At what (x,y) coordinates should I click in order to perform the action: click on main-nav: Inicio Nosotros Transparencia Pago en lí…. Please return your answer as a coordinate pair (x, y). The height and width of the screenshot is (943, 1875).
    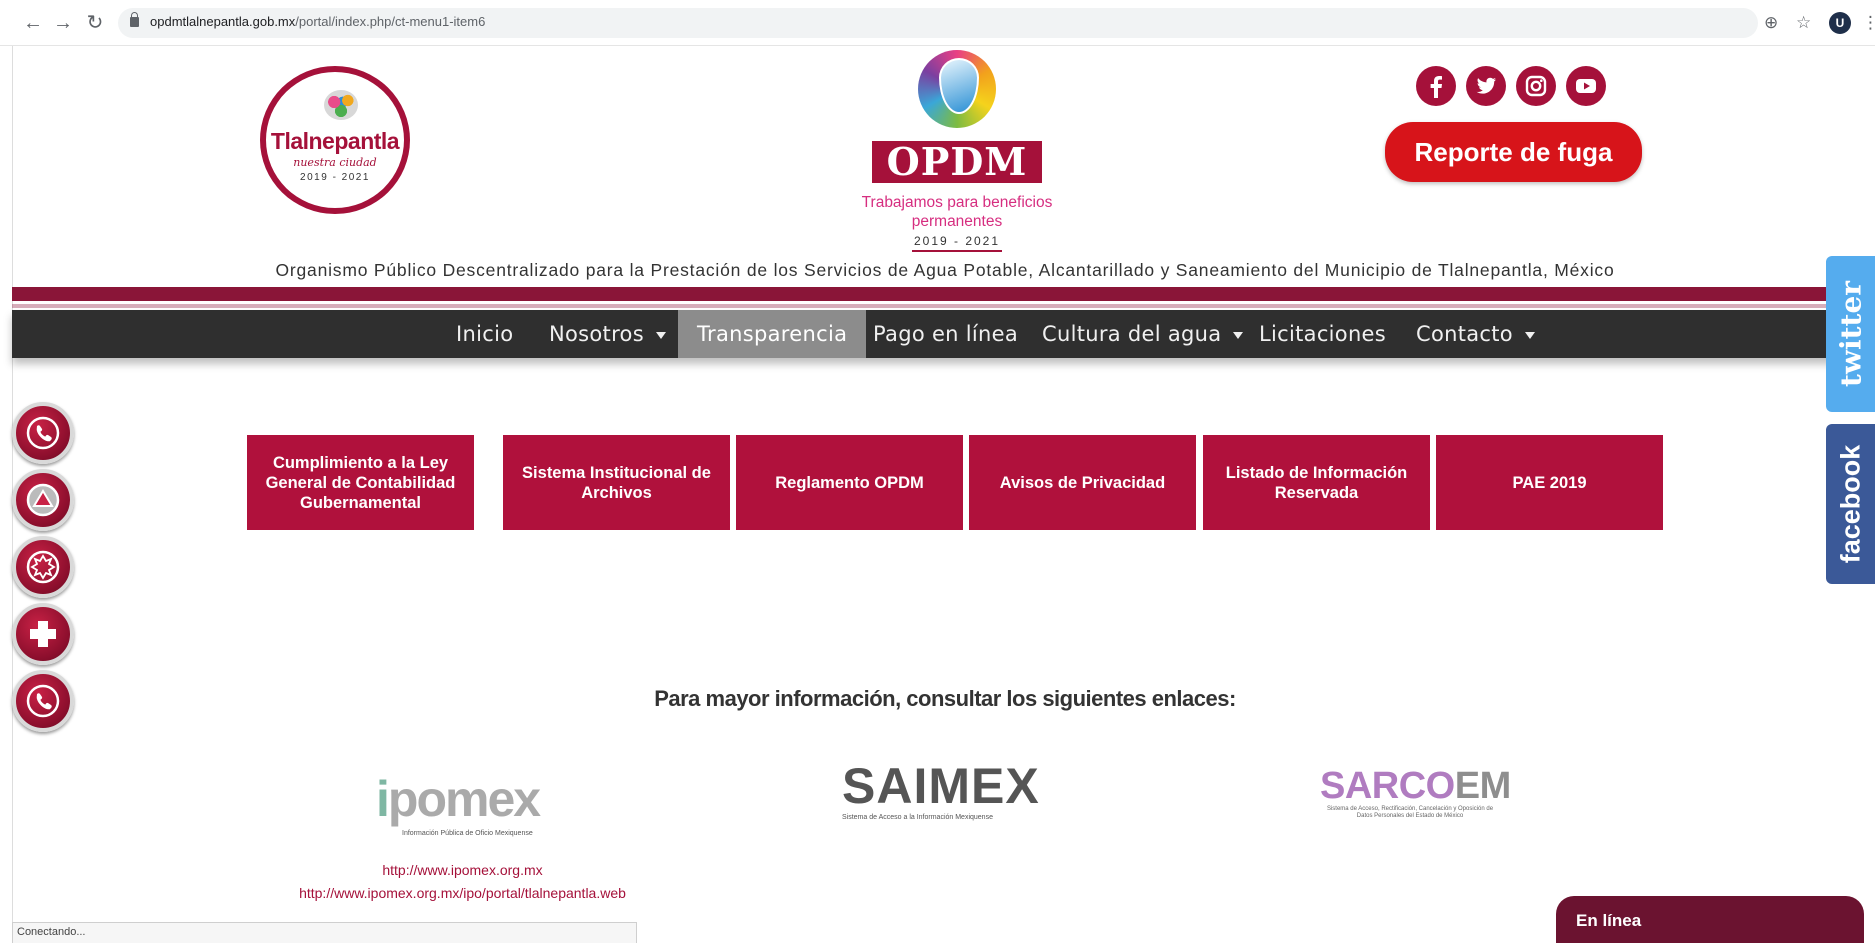
    Looking at the image, I should click on (943, 334).